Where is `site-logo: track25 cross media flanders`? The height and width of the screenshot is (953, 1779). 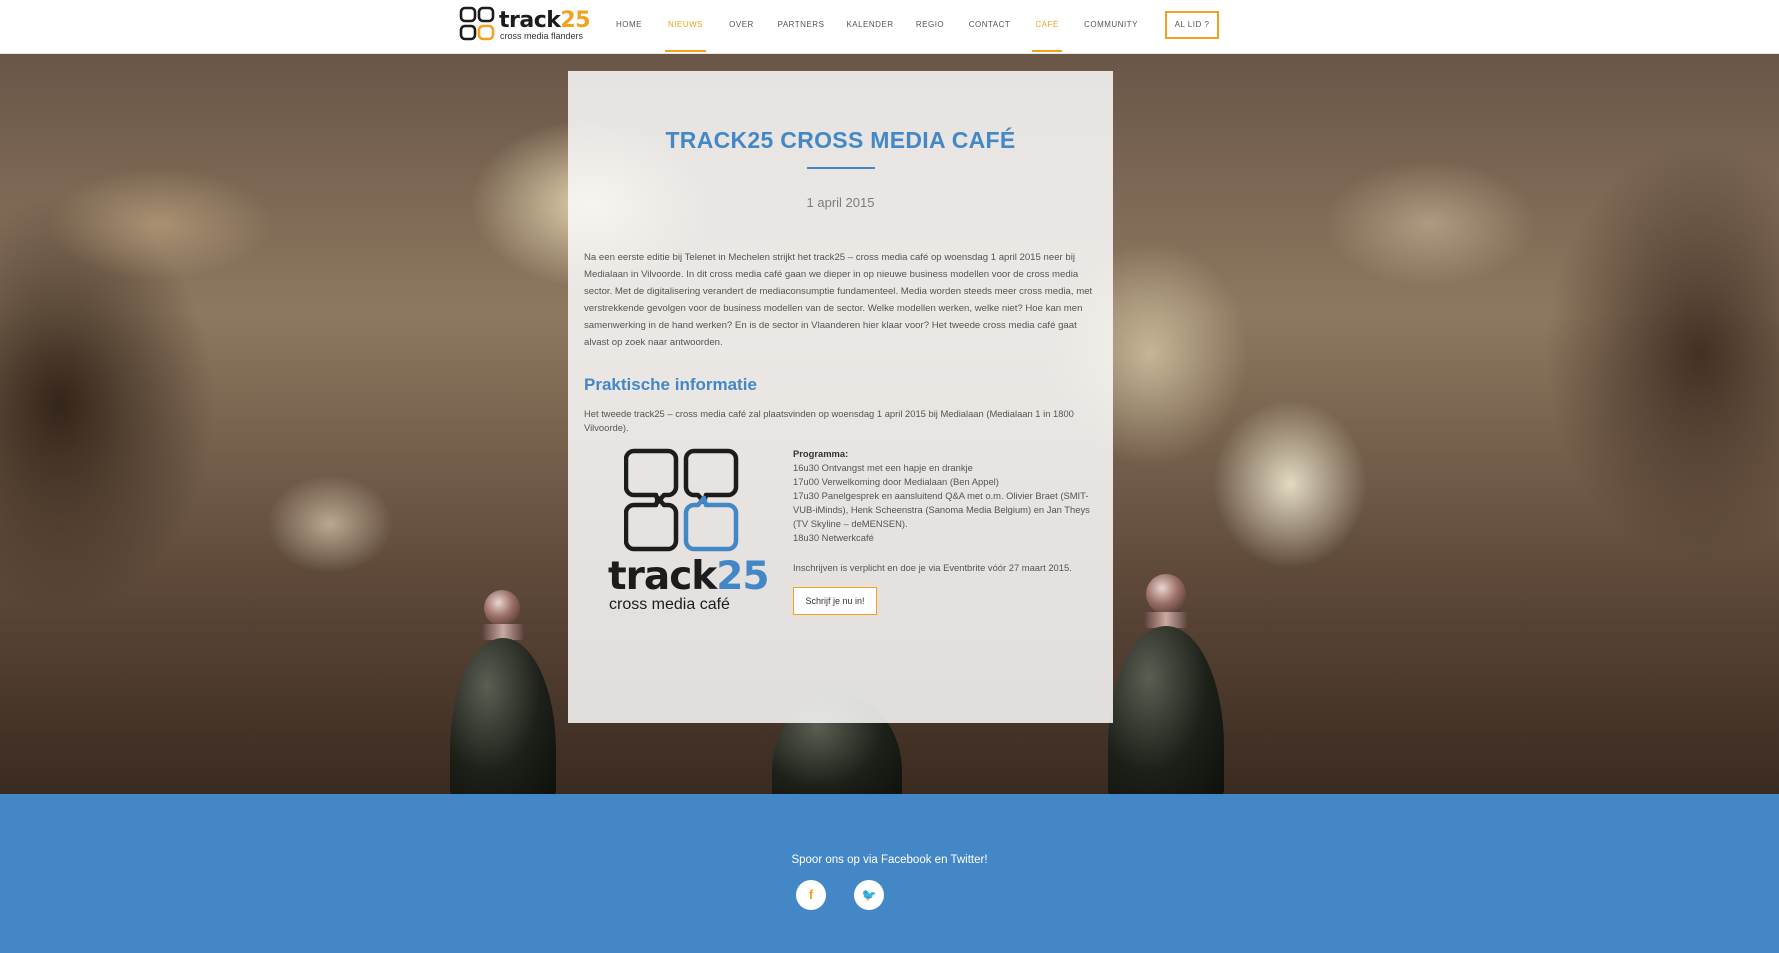 site-logo: track25 cross media flanders is located at coordinates (525, 25).